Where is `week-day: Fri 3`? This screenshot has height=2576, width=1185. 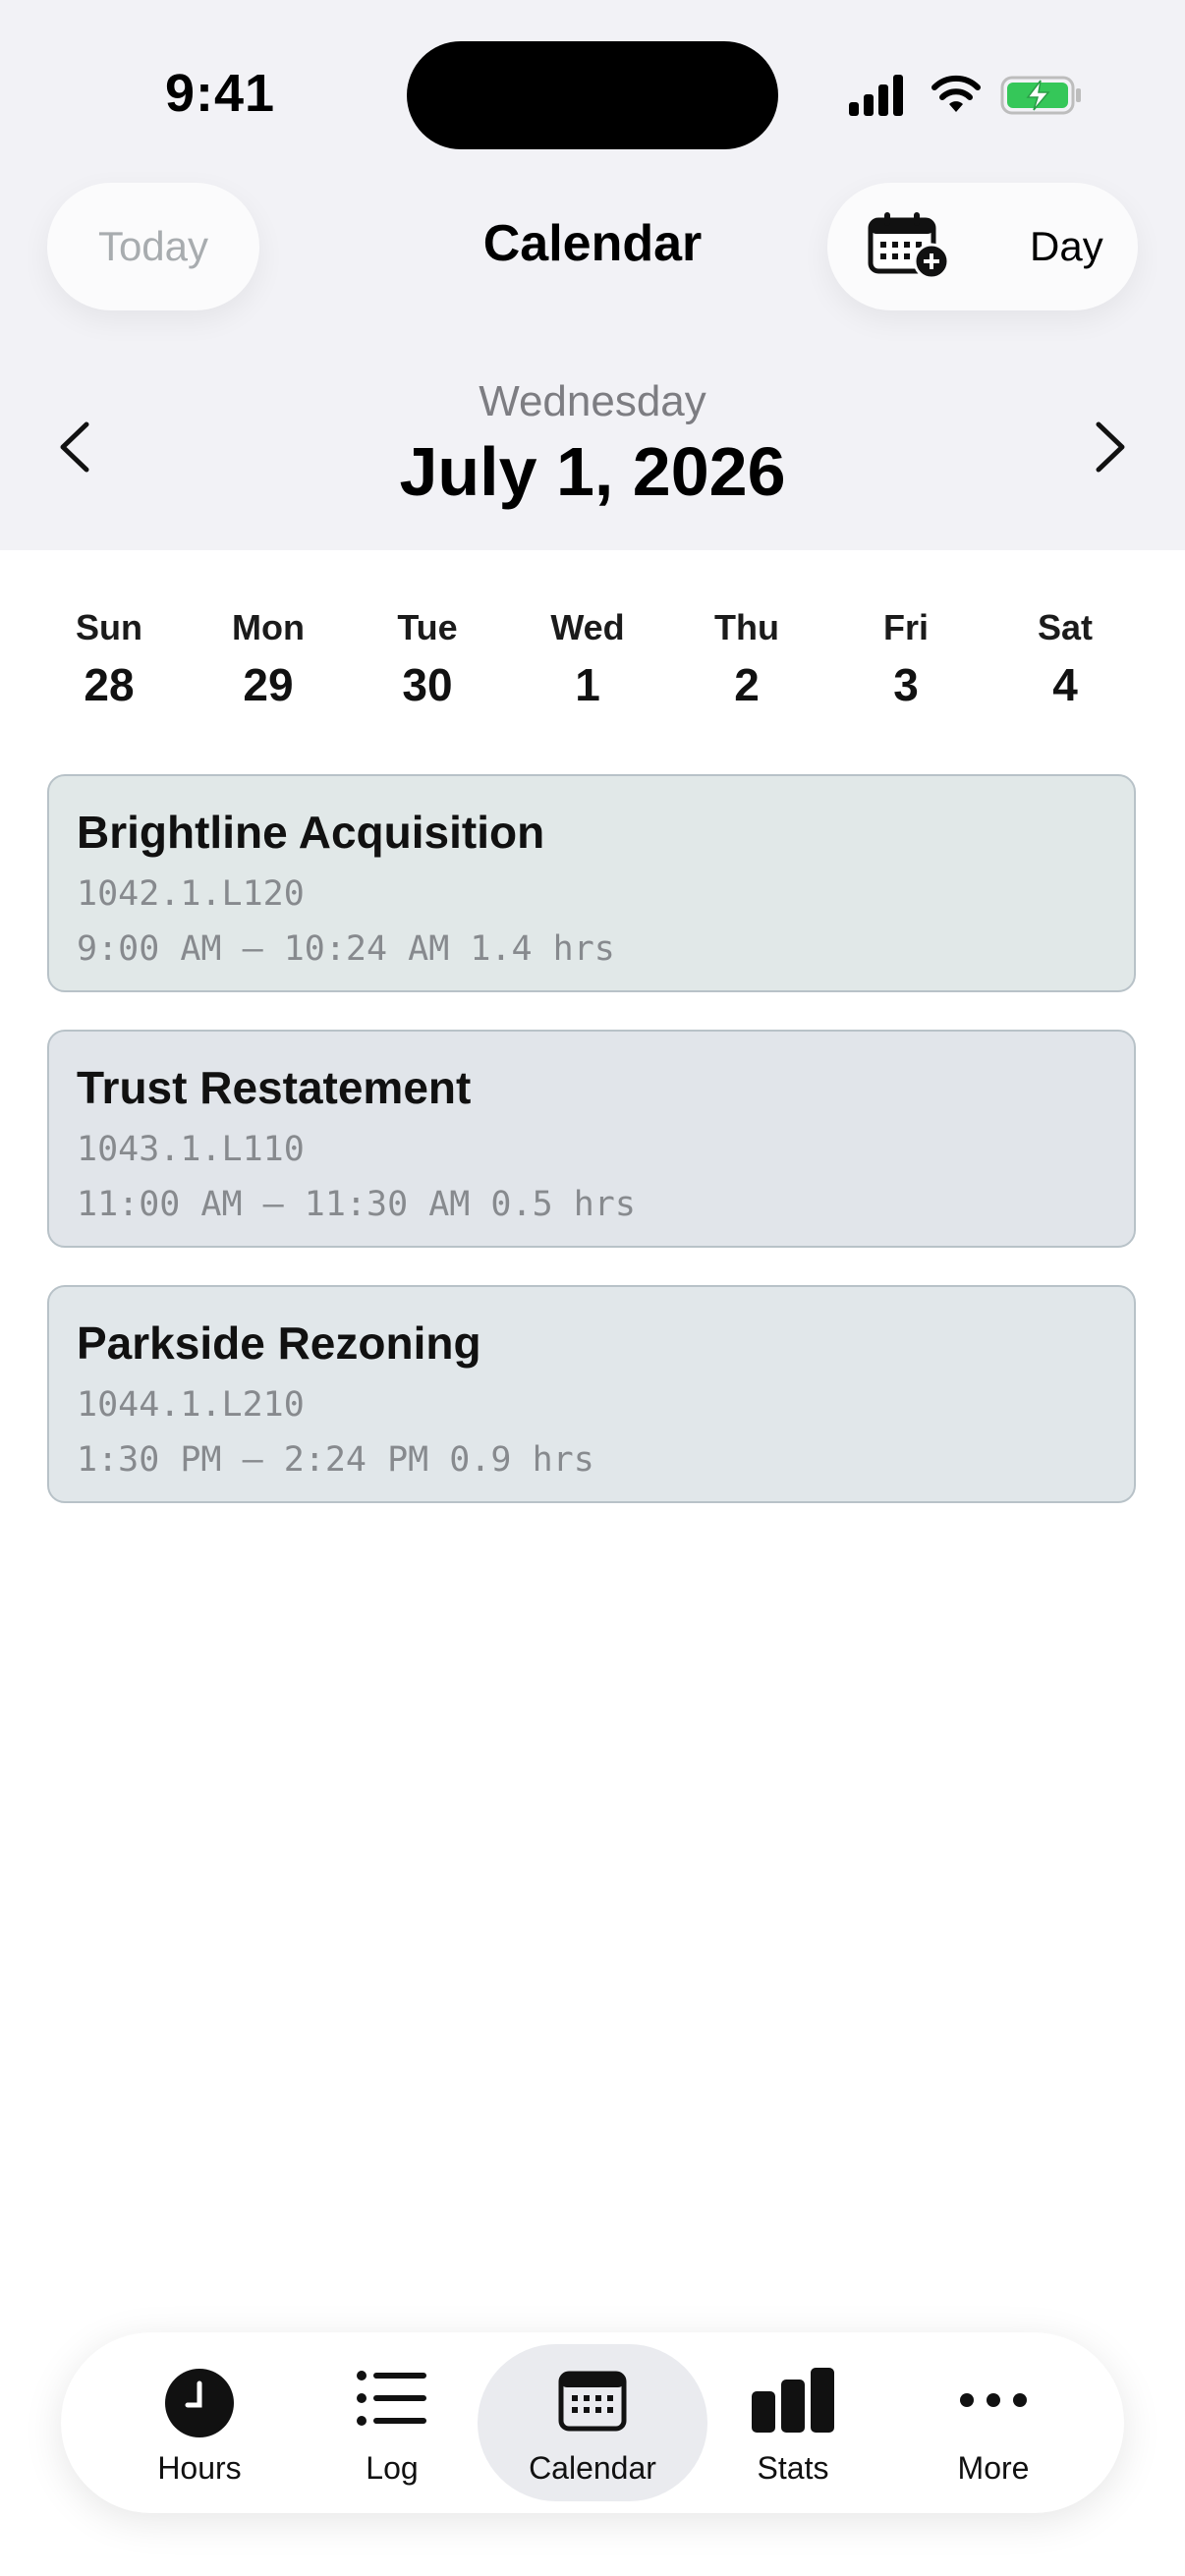
week-day: Fri 3 is located at coordinates (906, 659).